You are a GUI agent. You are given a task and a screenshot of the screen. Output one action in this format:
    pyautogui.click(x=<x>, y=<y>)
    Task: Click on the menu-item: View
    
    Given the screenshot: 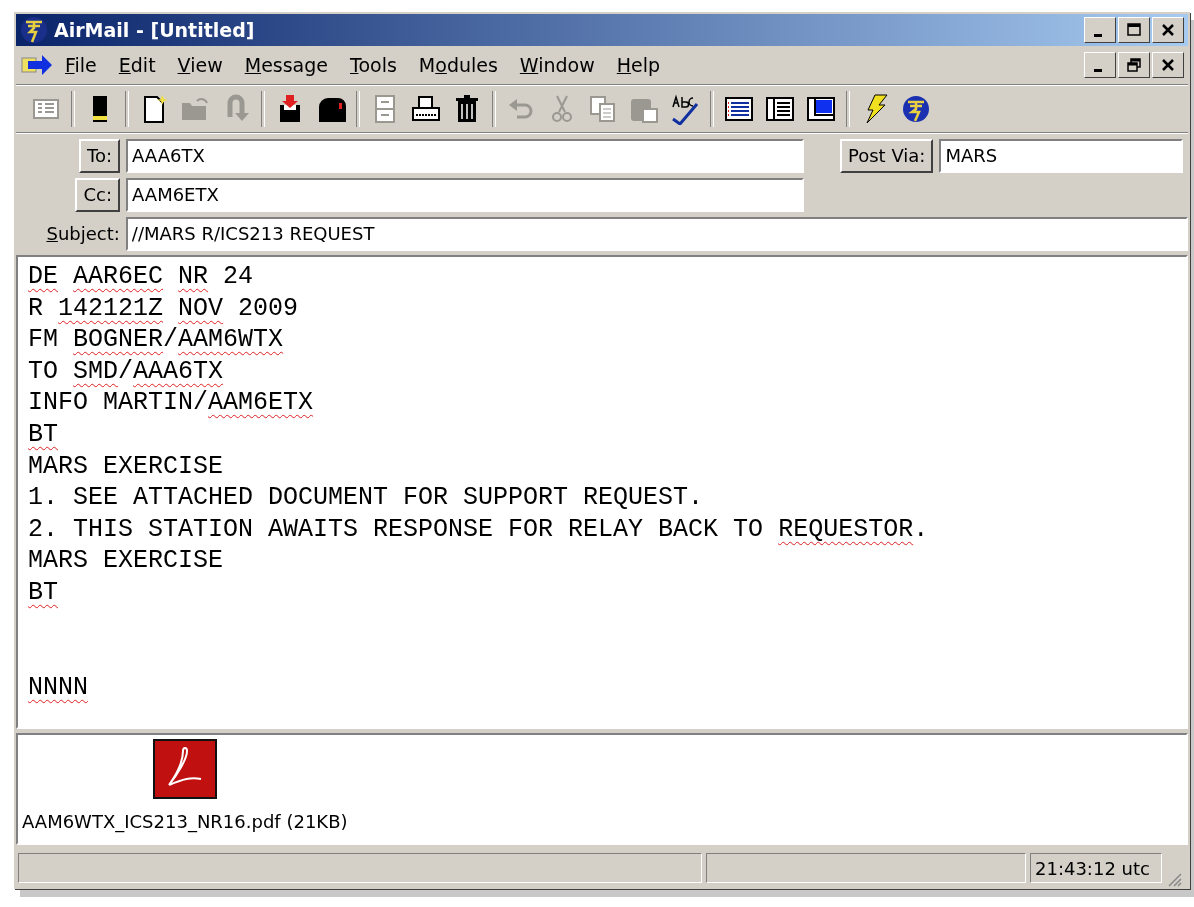 What is the action you would take?
    pyautogui.click(x=200, y=65)
    